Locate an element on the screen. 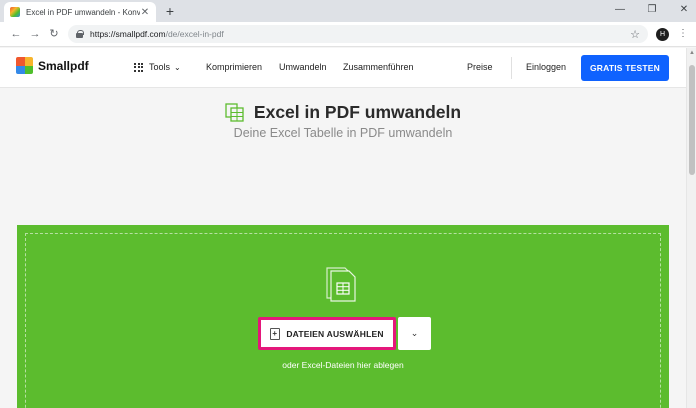 The height and width of the screenshot is (408, 696). nav-login: Einloggen is located at coordinates (546, 67).